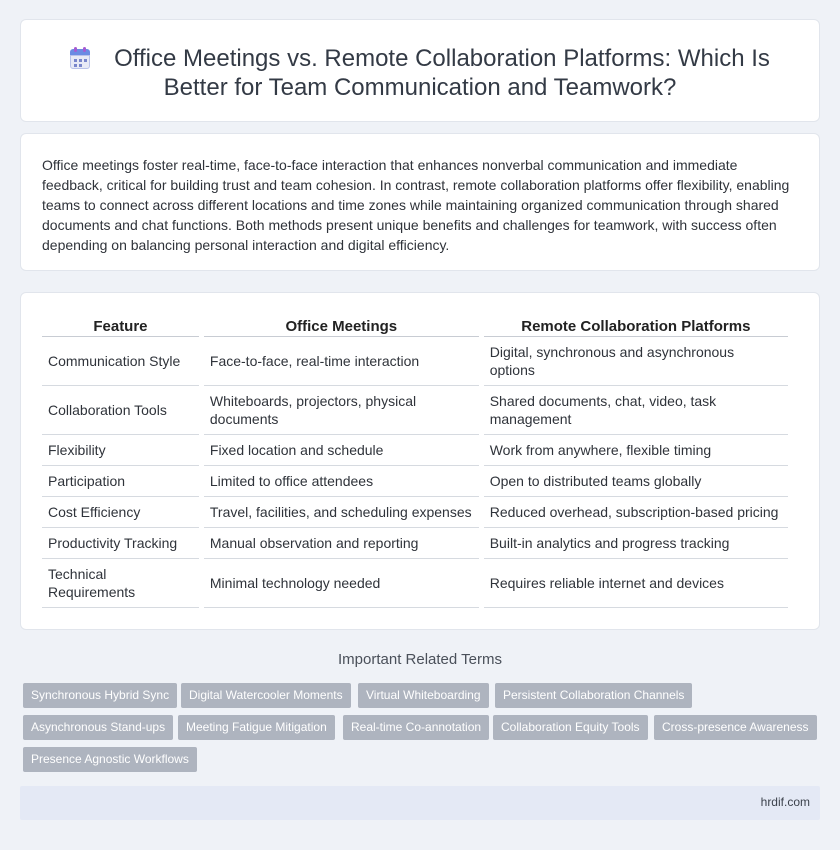 The height and width of the screenshot is (850, 840). I want to click on header-office-meetings: Office Meetings, so click(341, 327).